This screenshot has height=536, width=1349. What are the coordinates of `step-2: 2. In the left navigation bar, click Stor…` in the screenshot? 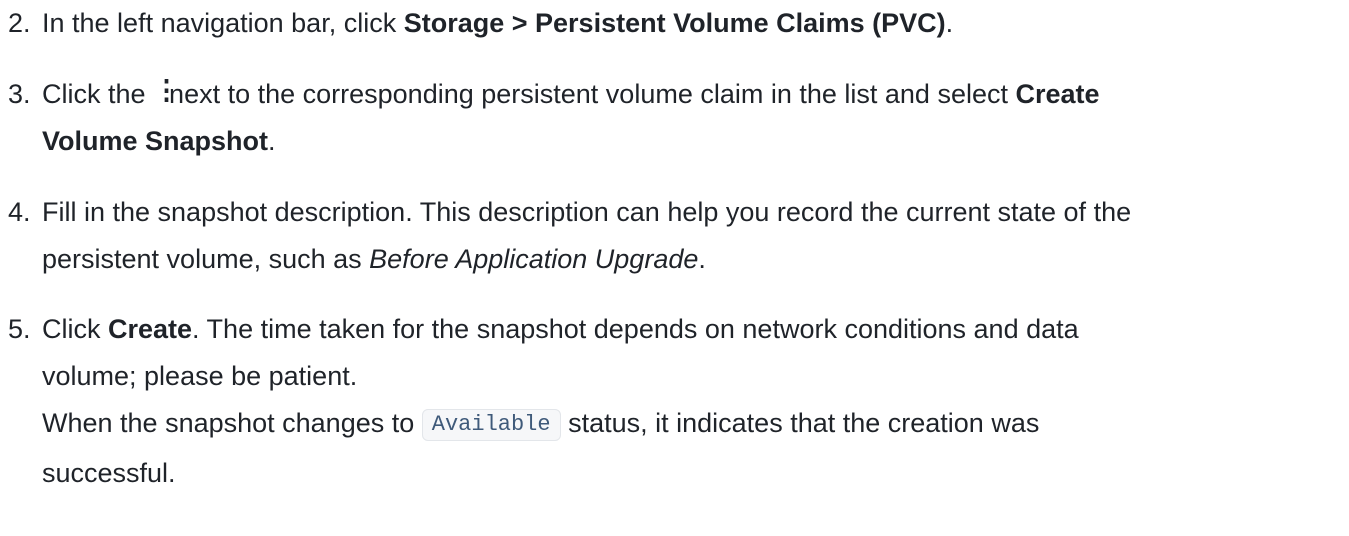 It's located at (673, 23).